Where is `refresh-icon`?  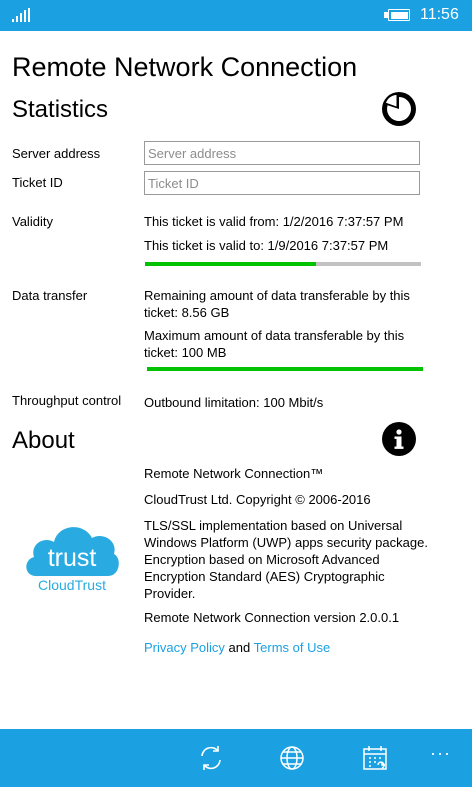
refresh-icon is located at coordinates (211, 758).